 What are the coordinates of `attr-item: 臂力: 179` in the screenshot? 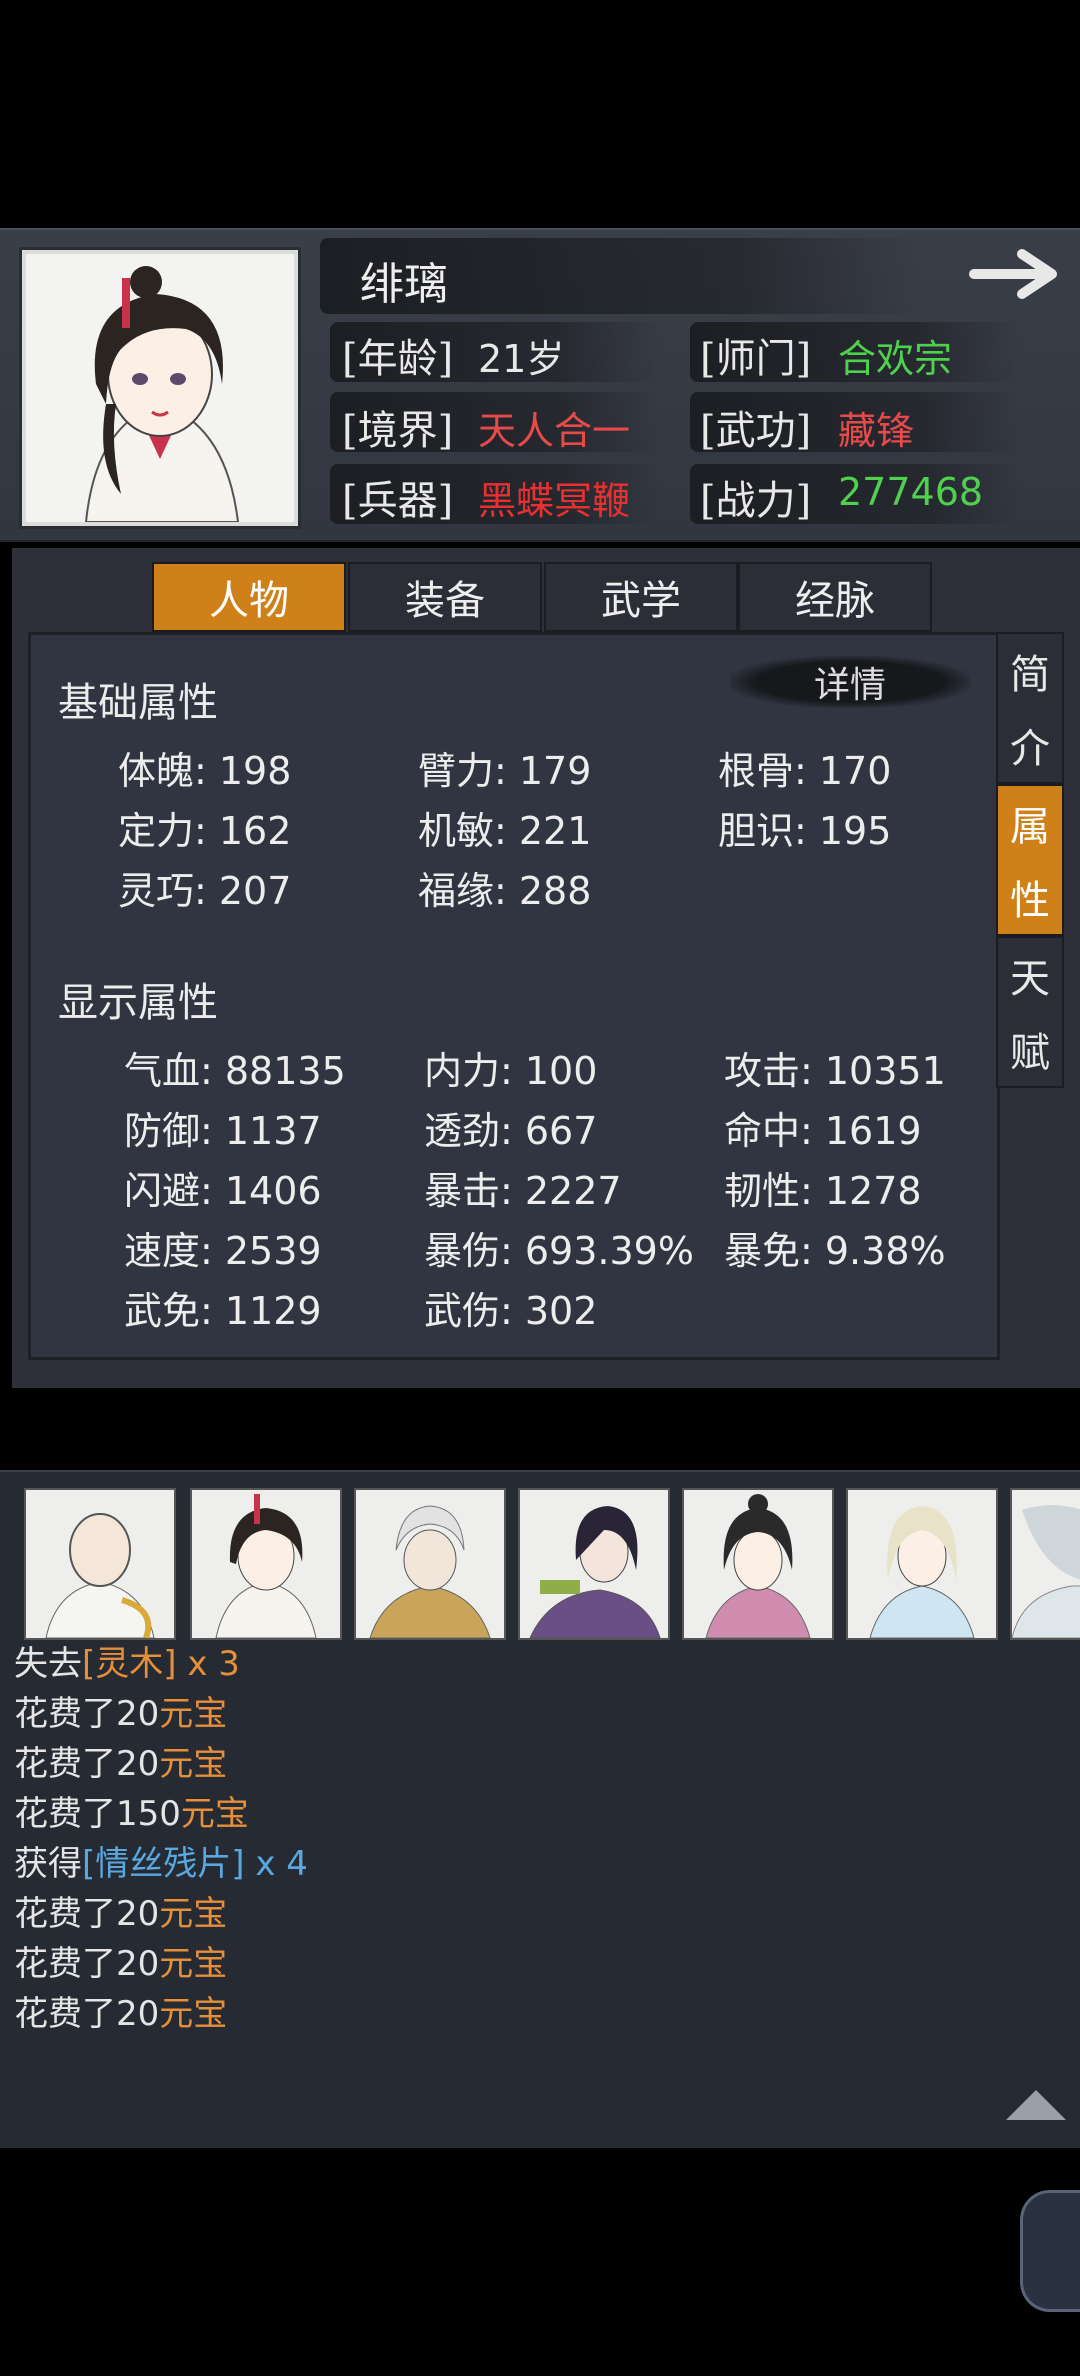 It's located at (505, 771).